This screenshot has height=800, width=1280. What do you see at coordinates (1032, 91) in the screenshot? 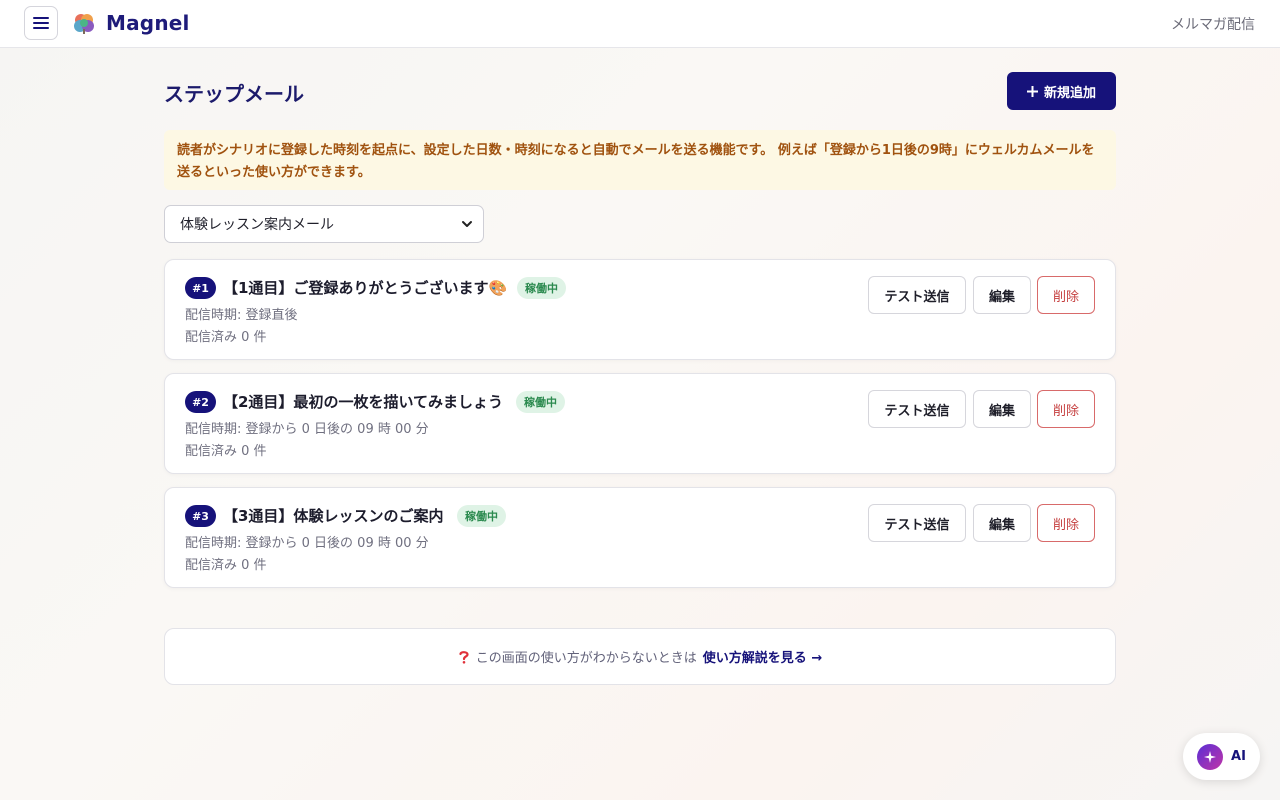
I see `plus-icon` at bounding box center [1032, 91].